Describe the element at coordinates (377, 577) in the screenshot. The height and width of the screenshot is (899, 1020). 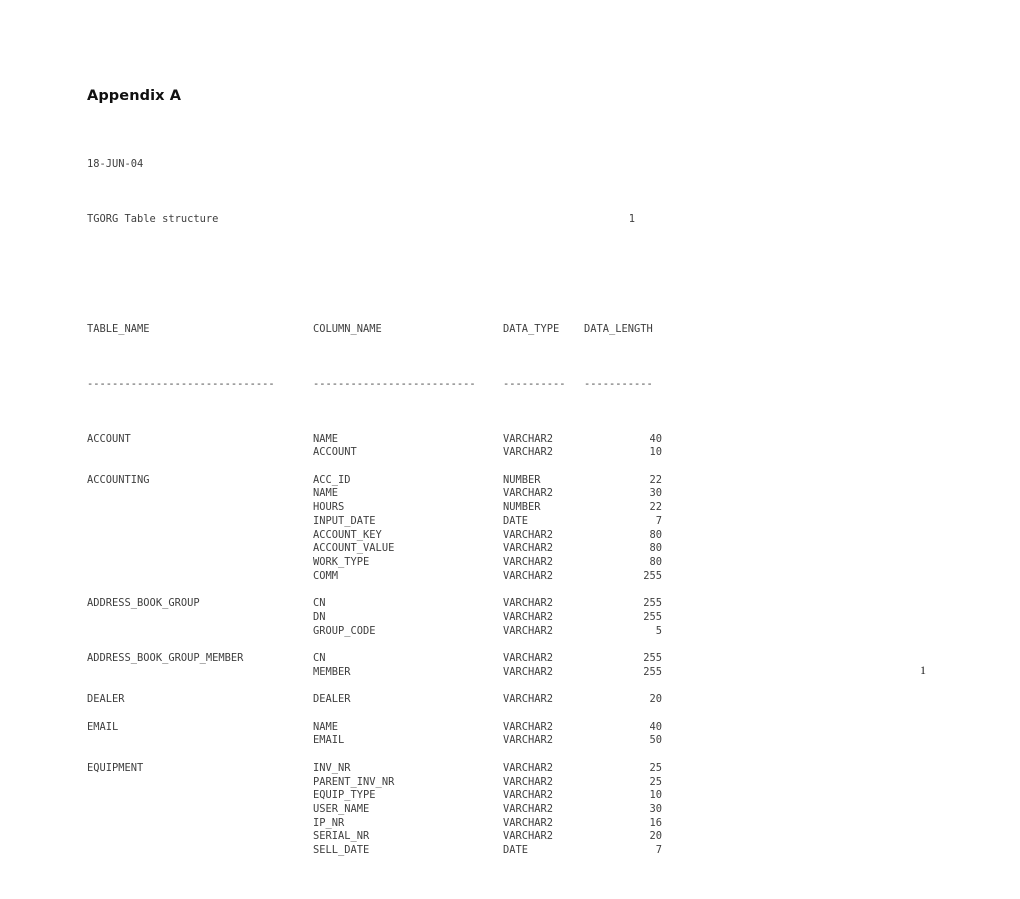
I see `table-row: COMM VARCHAR2 255` at that location.